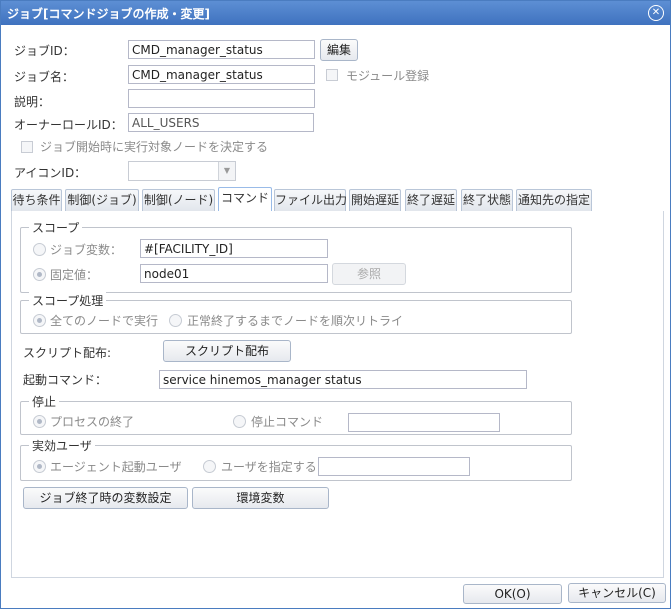  What do you see at coordinates (369, 274) in the screenshot?
I see `reference-button: 参照` at bounding box center [369, 274].